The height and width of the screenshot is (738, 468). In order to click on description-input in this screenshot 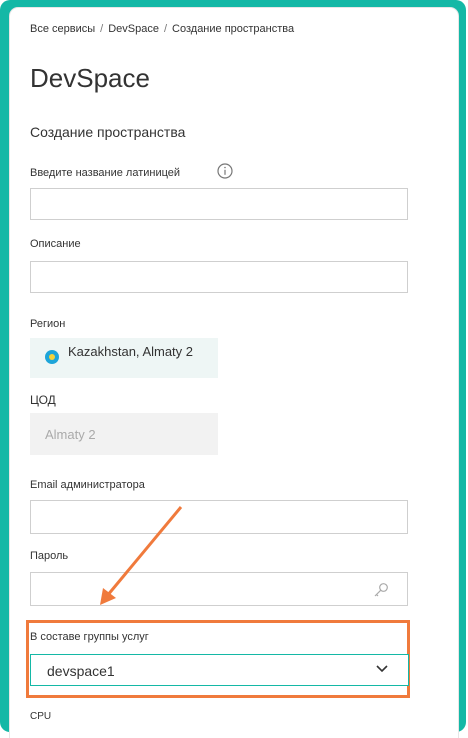, I will do `click(219, 277)`.